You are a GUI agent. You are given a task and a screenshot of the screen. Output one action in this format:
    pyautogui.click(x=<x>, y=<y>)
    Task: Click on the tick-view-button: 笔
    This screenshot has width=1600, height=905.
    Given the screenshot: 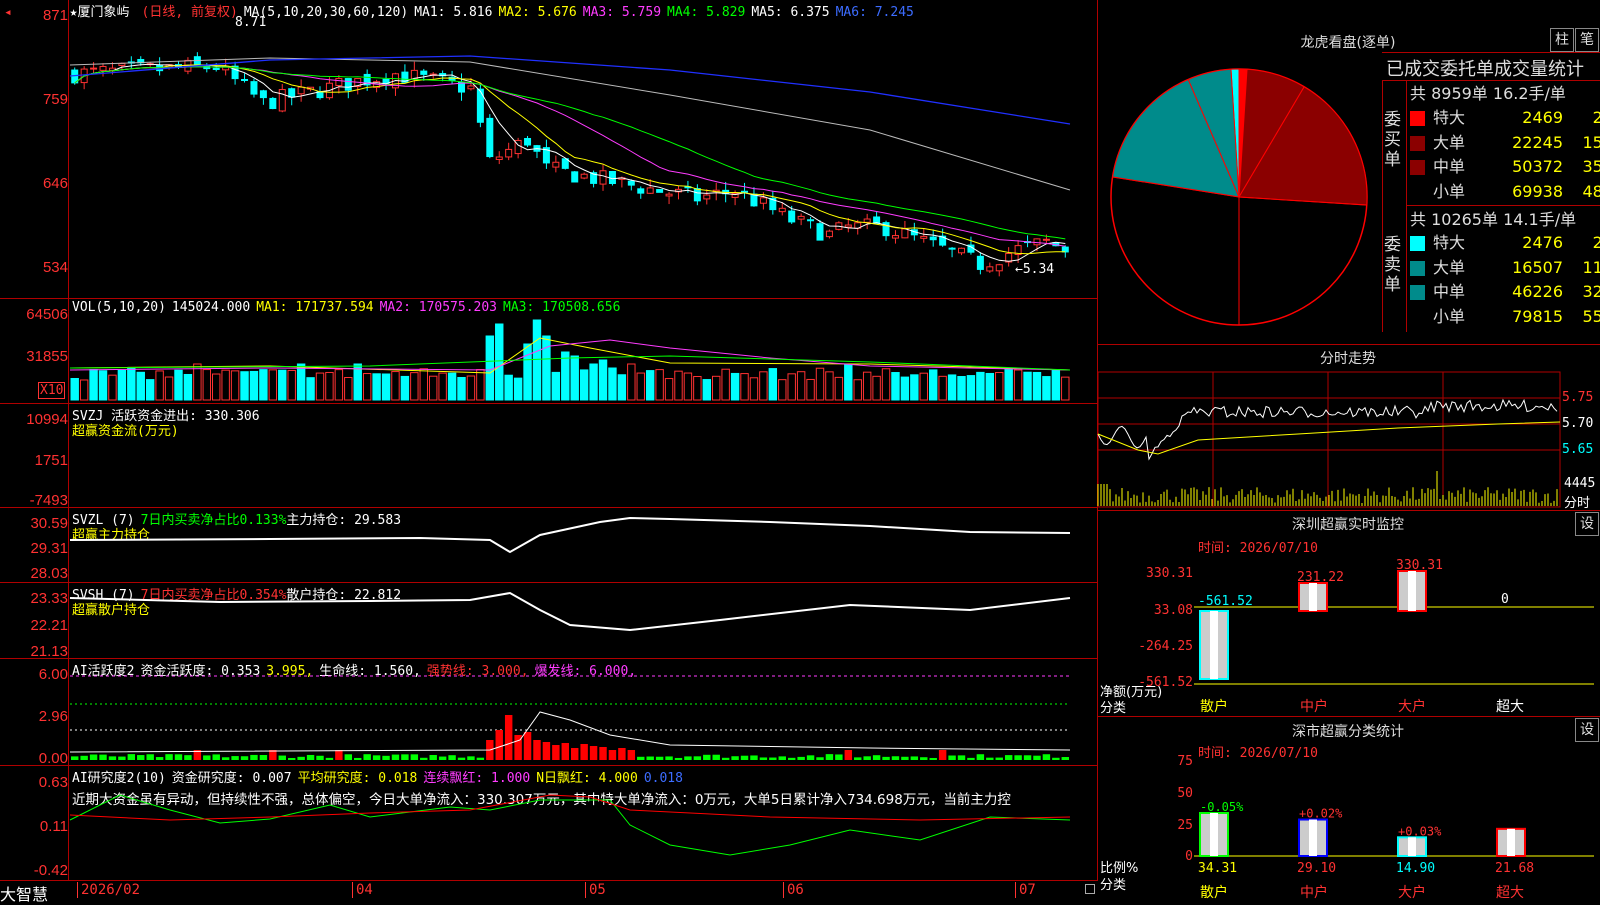 What is the action you would take?
    pyautogui.click(x=1587, y=40)
    